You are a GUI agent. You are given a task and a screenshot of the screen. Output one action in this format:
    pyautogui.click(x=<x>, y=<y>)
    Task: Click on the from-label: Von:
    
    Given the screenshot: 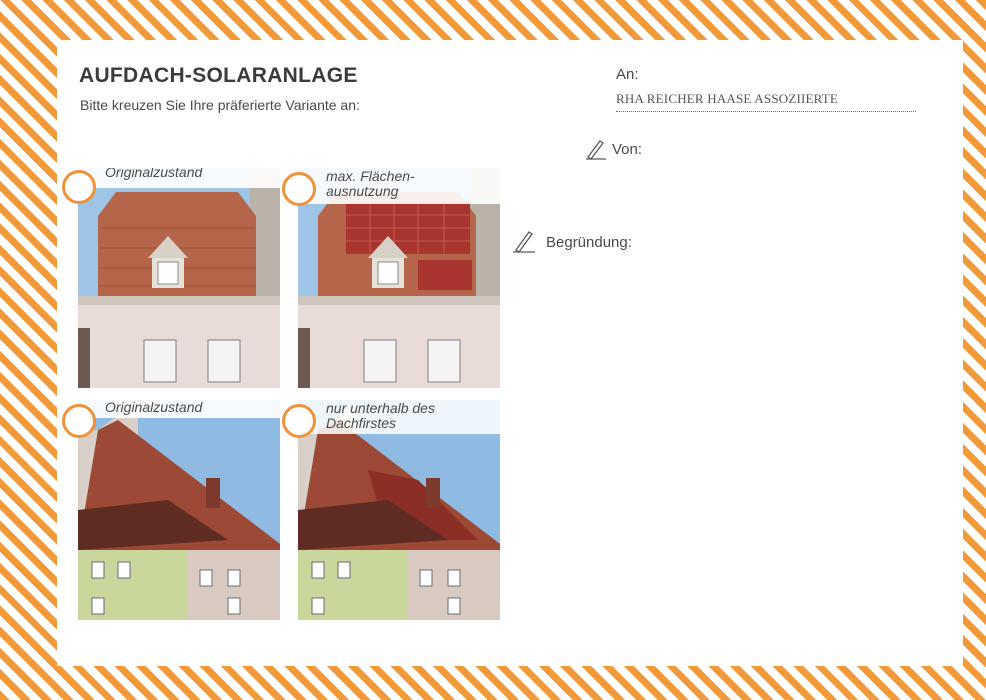 What is the action you would take?
    pyautogui.click(x=627, y=149)
    